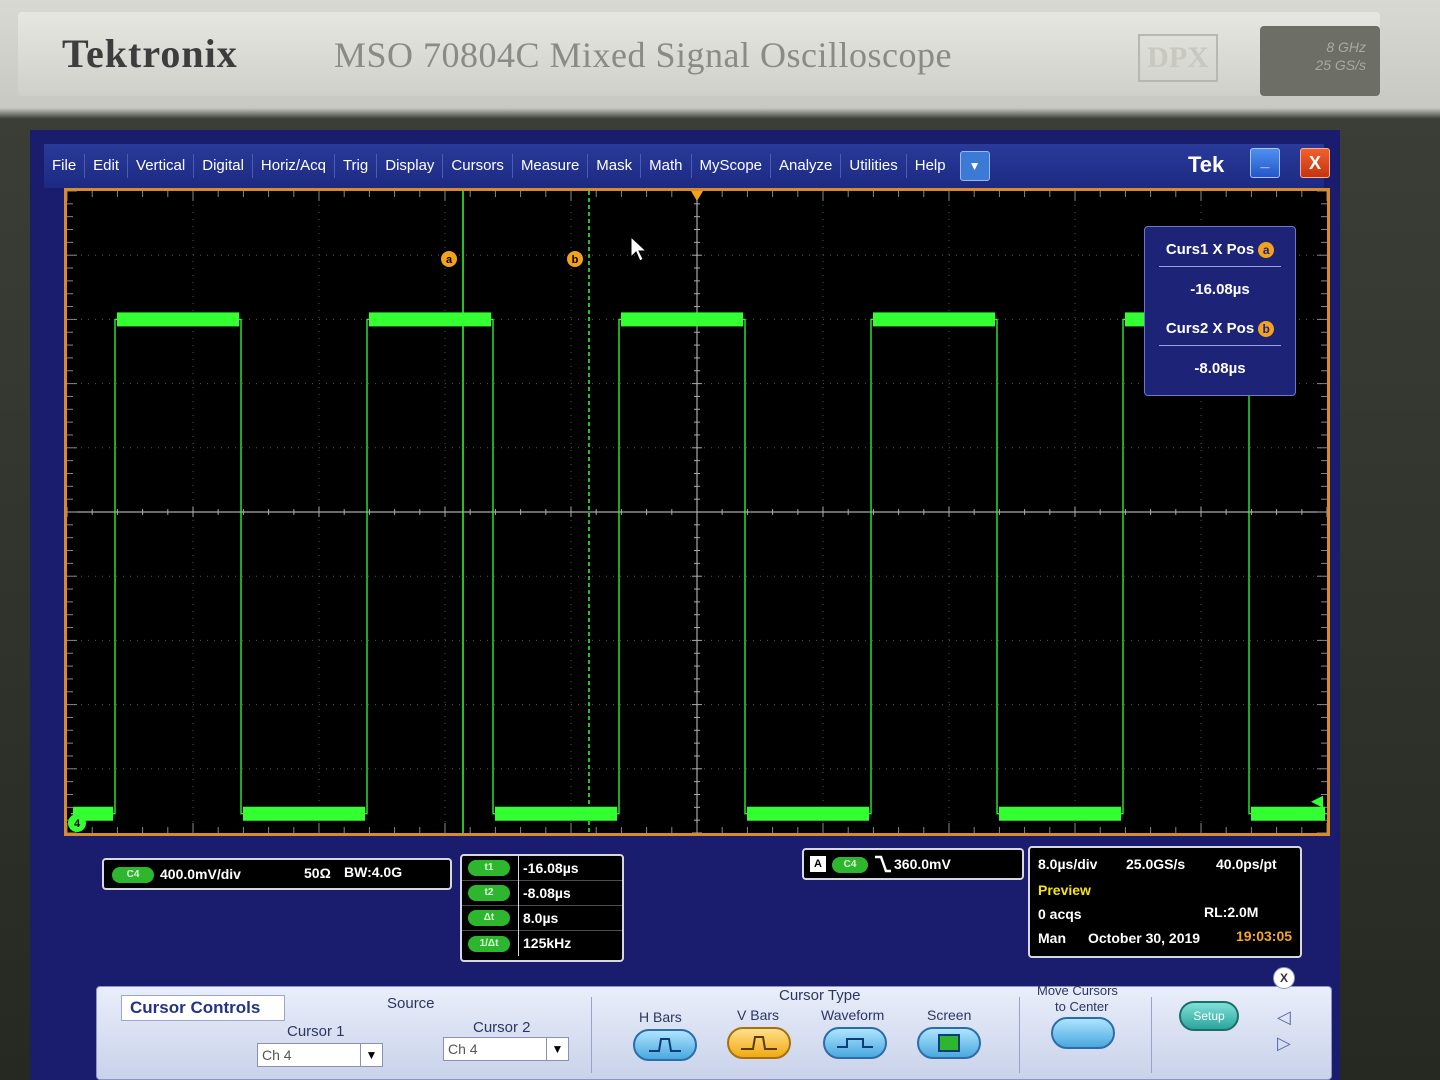  I want to click on impedance: 50Ω, so click(317, 873).